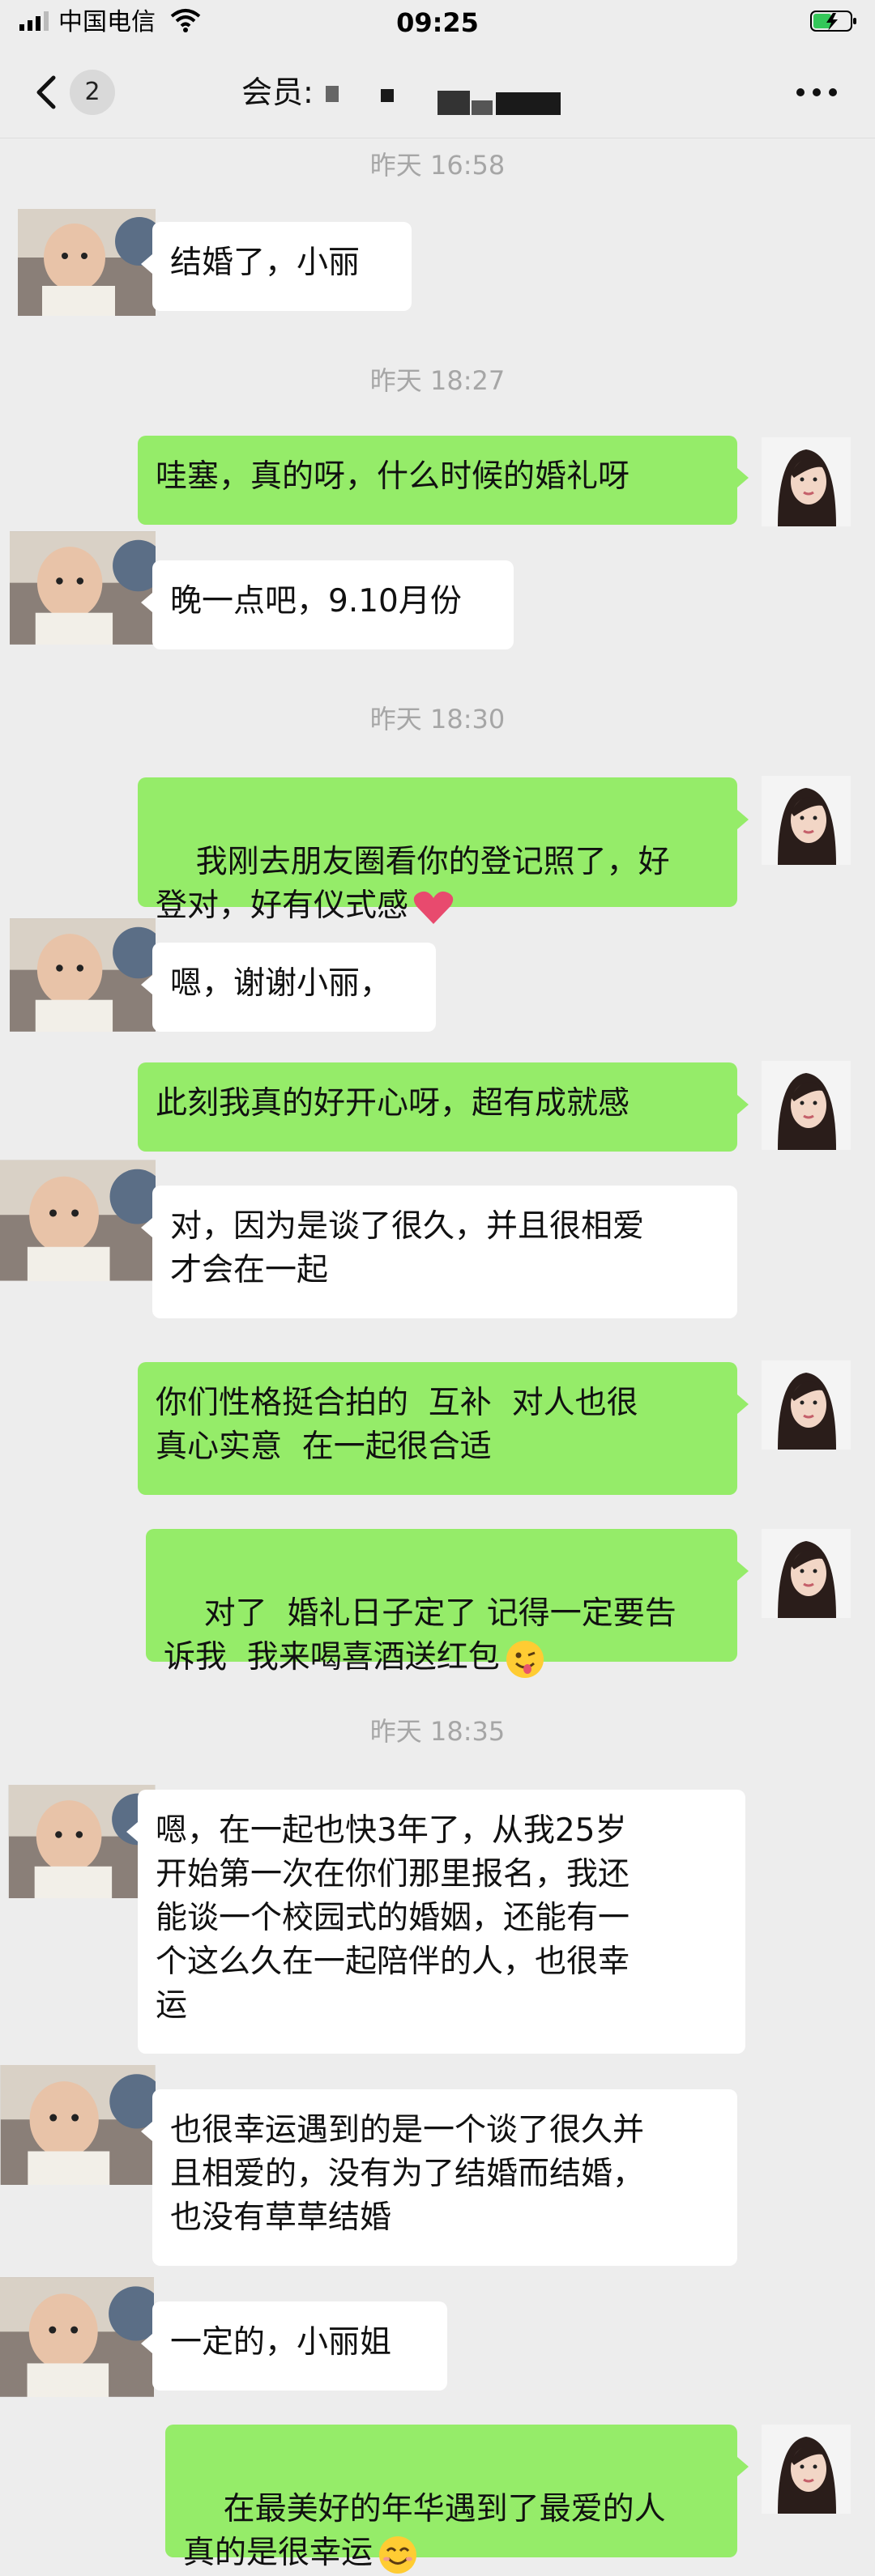 The image size is (875, 2576). I want to click on message-bubble-received: 晚一点吧，9.10月份, so click(327, 604).